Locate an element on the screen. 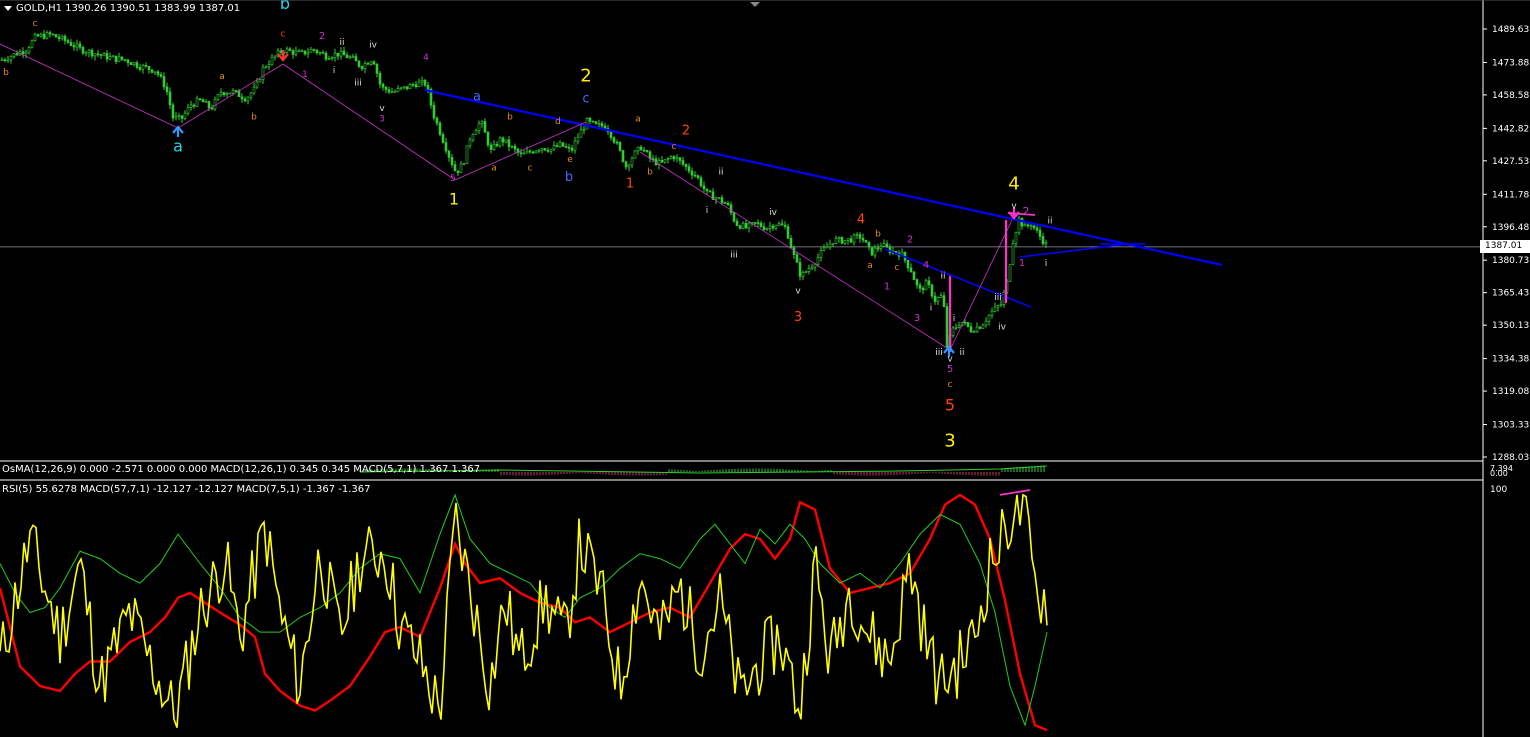 The height and width of the screenshot is (737, 1530). wave-label: b is located at coordinates (254, 118).